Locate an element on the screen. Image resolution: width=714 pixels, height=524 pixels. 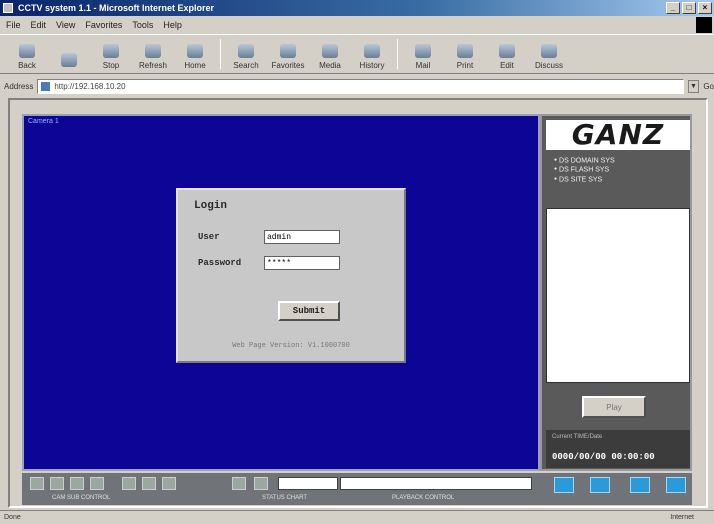
favorites-button: Favorites is located at coordinates (288, 54).